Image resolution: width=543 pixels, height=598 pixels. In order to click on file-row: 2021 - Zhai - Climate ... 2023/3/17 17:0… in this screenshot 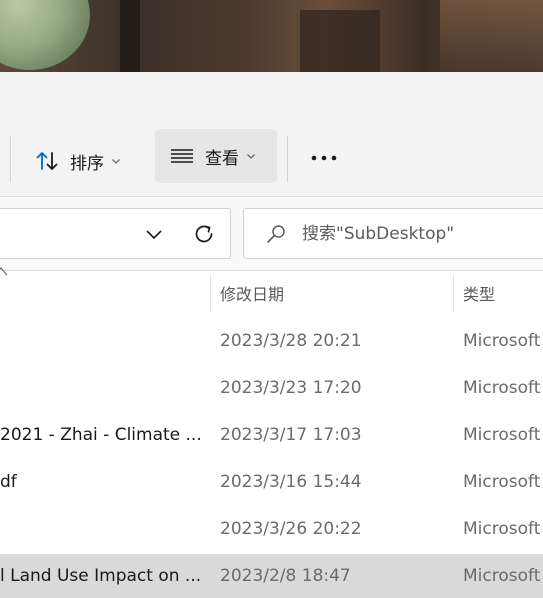, I will do `click(271, 436)`.